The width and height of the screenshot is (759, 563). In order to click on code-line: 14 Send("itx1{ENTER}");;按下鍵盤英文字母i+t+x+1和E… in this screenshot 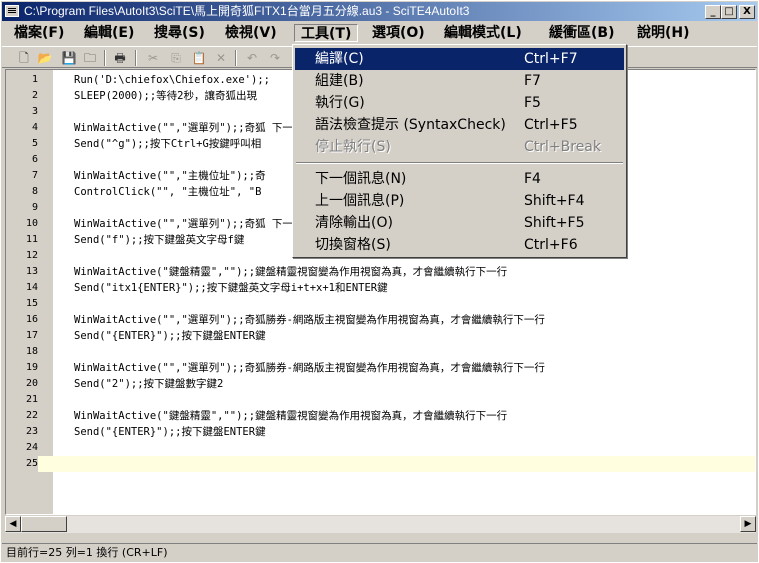, I will do `click(380, 288)`.